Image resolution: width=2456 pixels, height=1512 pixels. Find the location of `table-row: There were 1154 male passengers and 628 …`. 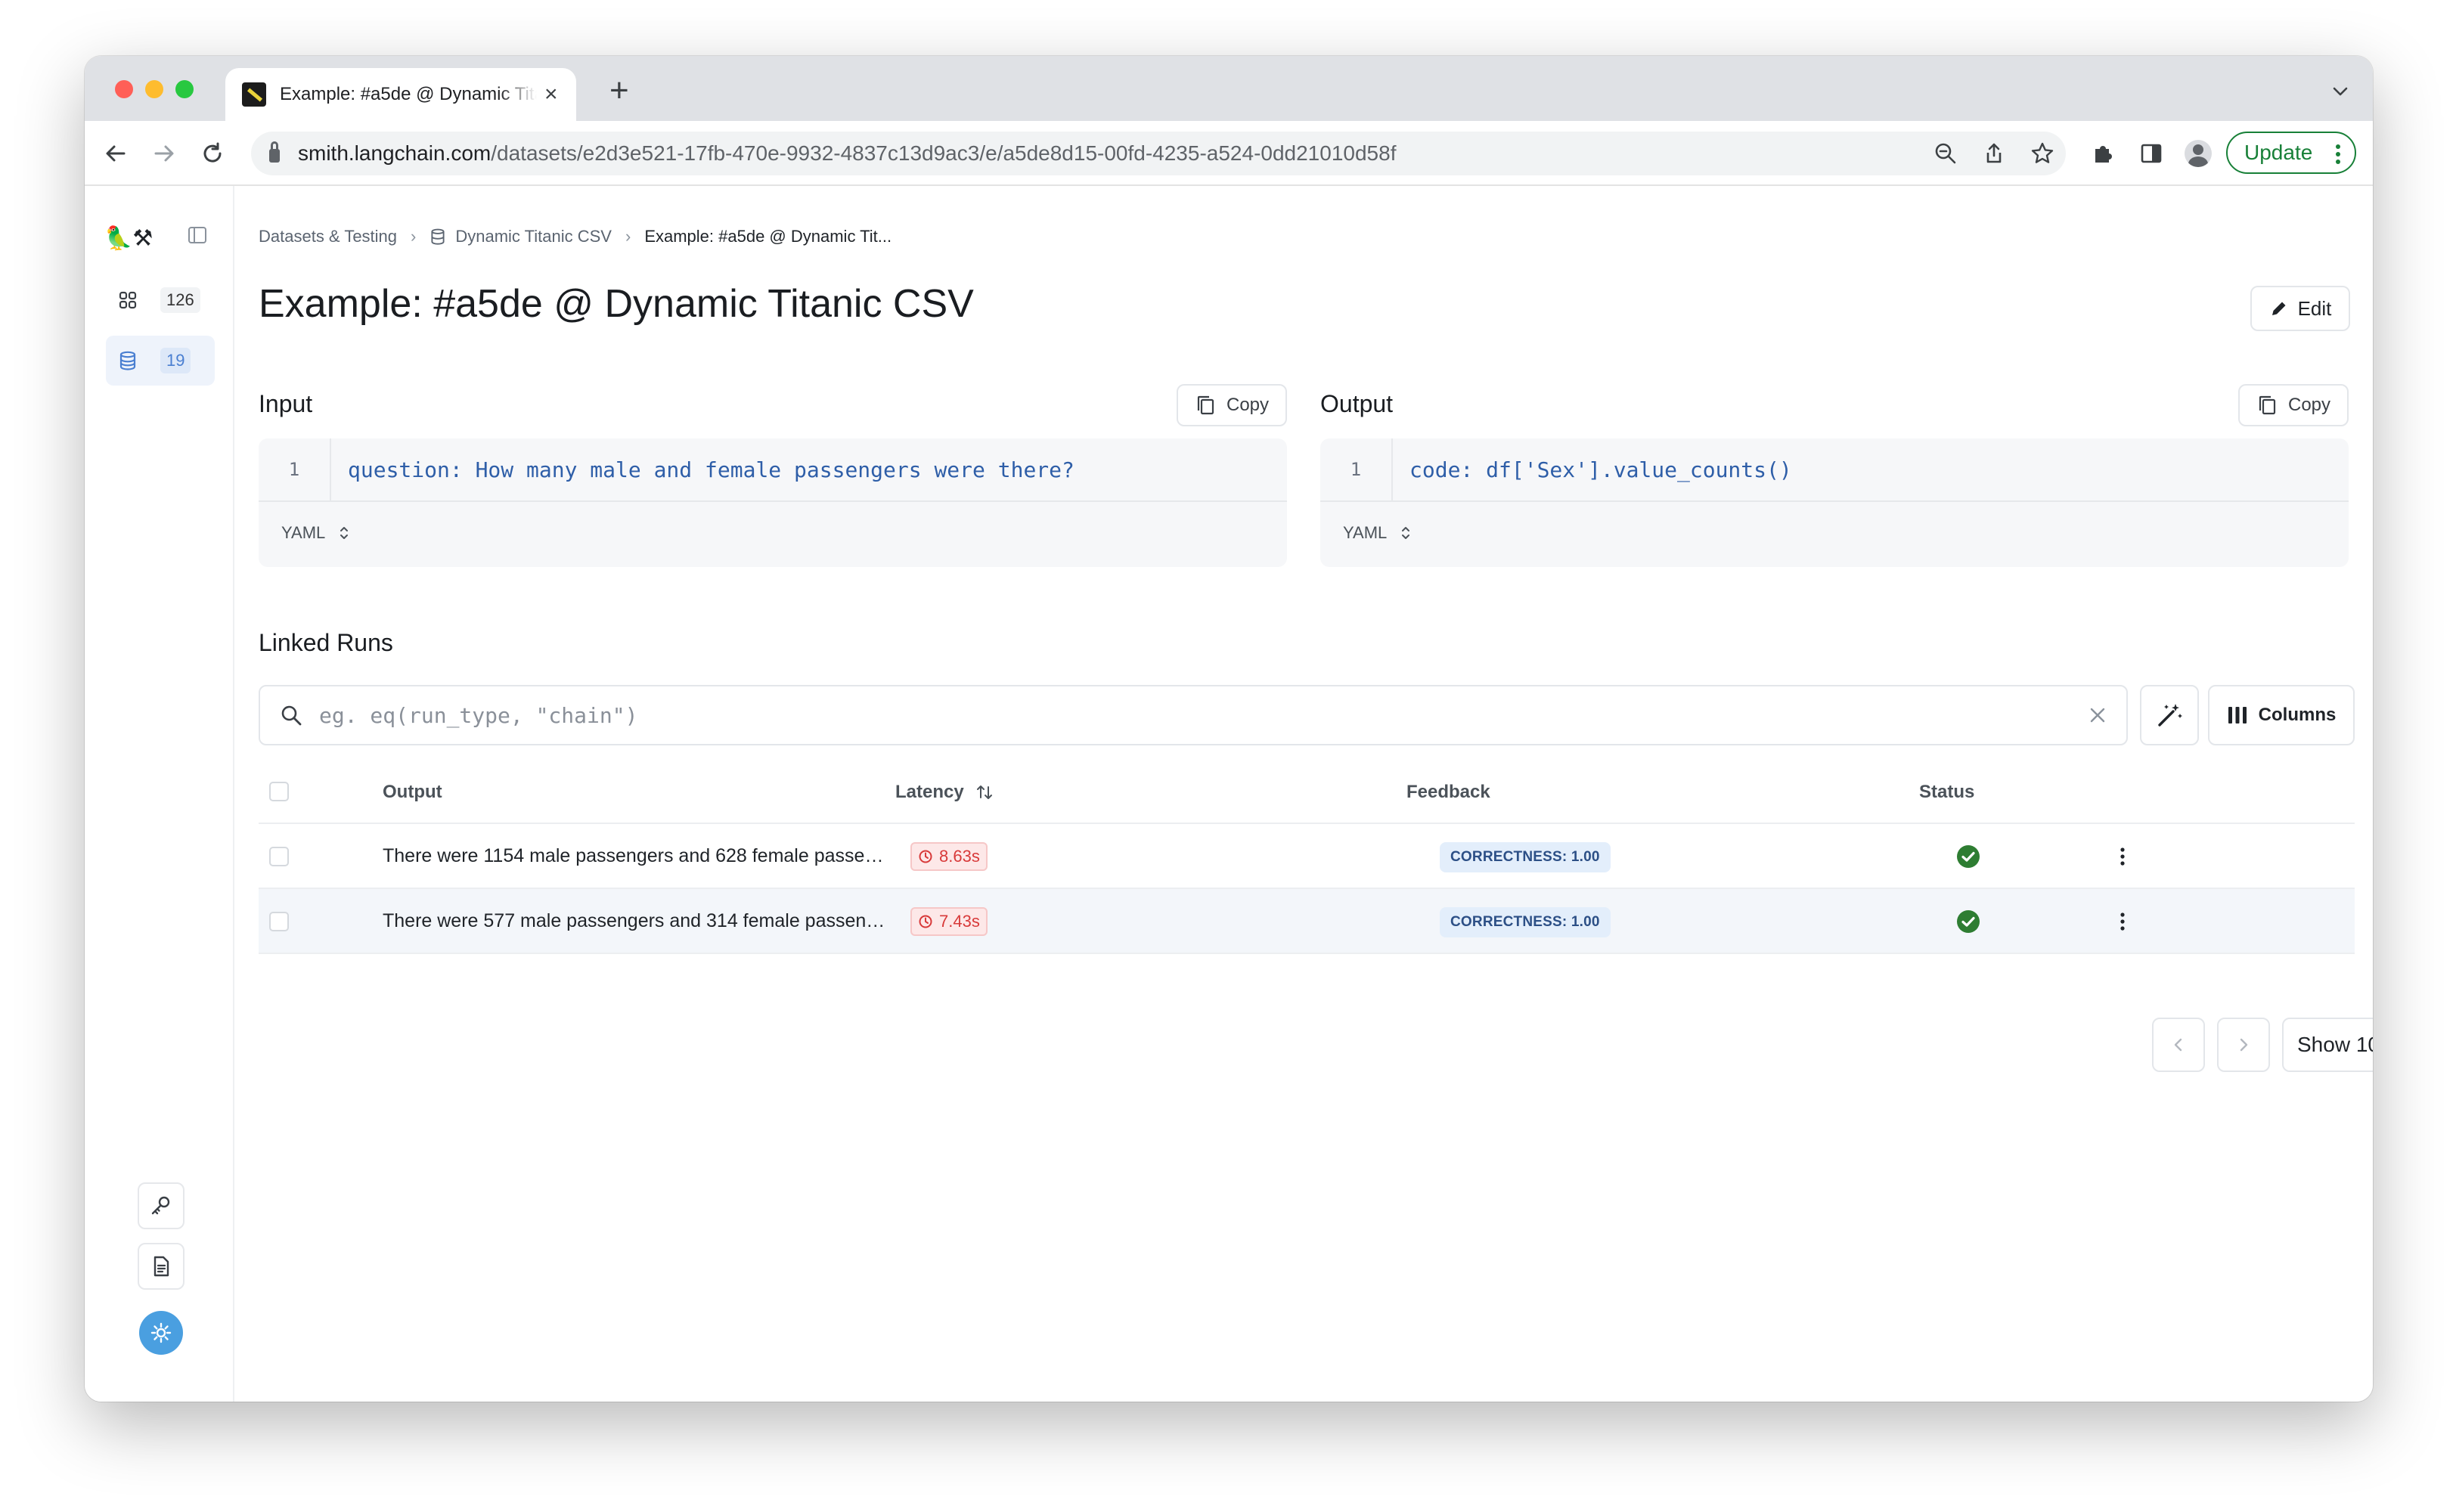

table-row: There were 1154 male passengers and 628 … is located at coordinates (1307, 856).